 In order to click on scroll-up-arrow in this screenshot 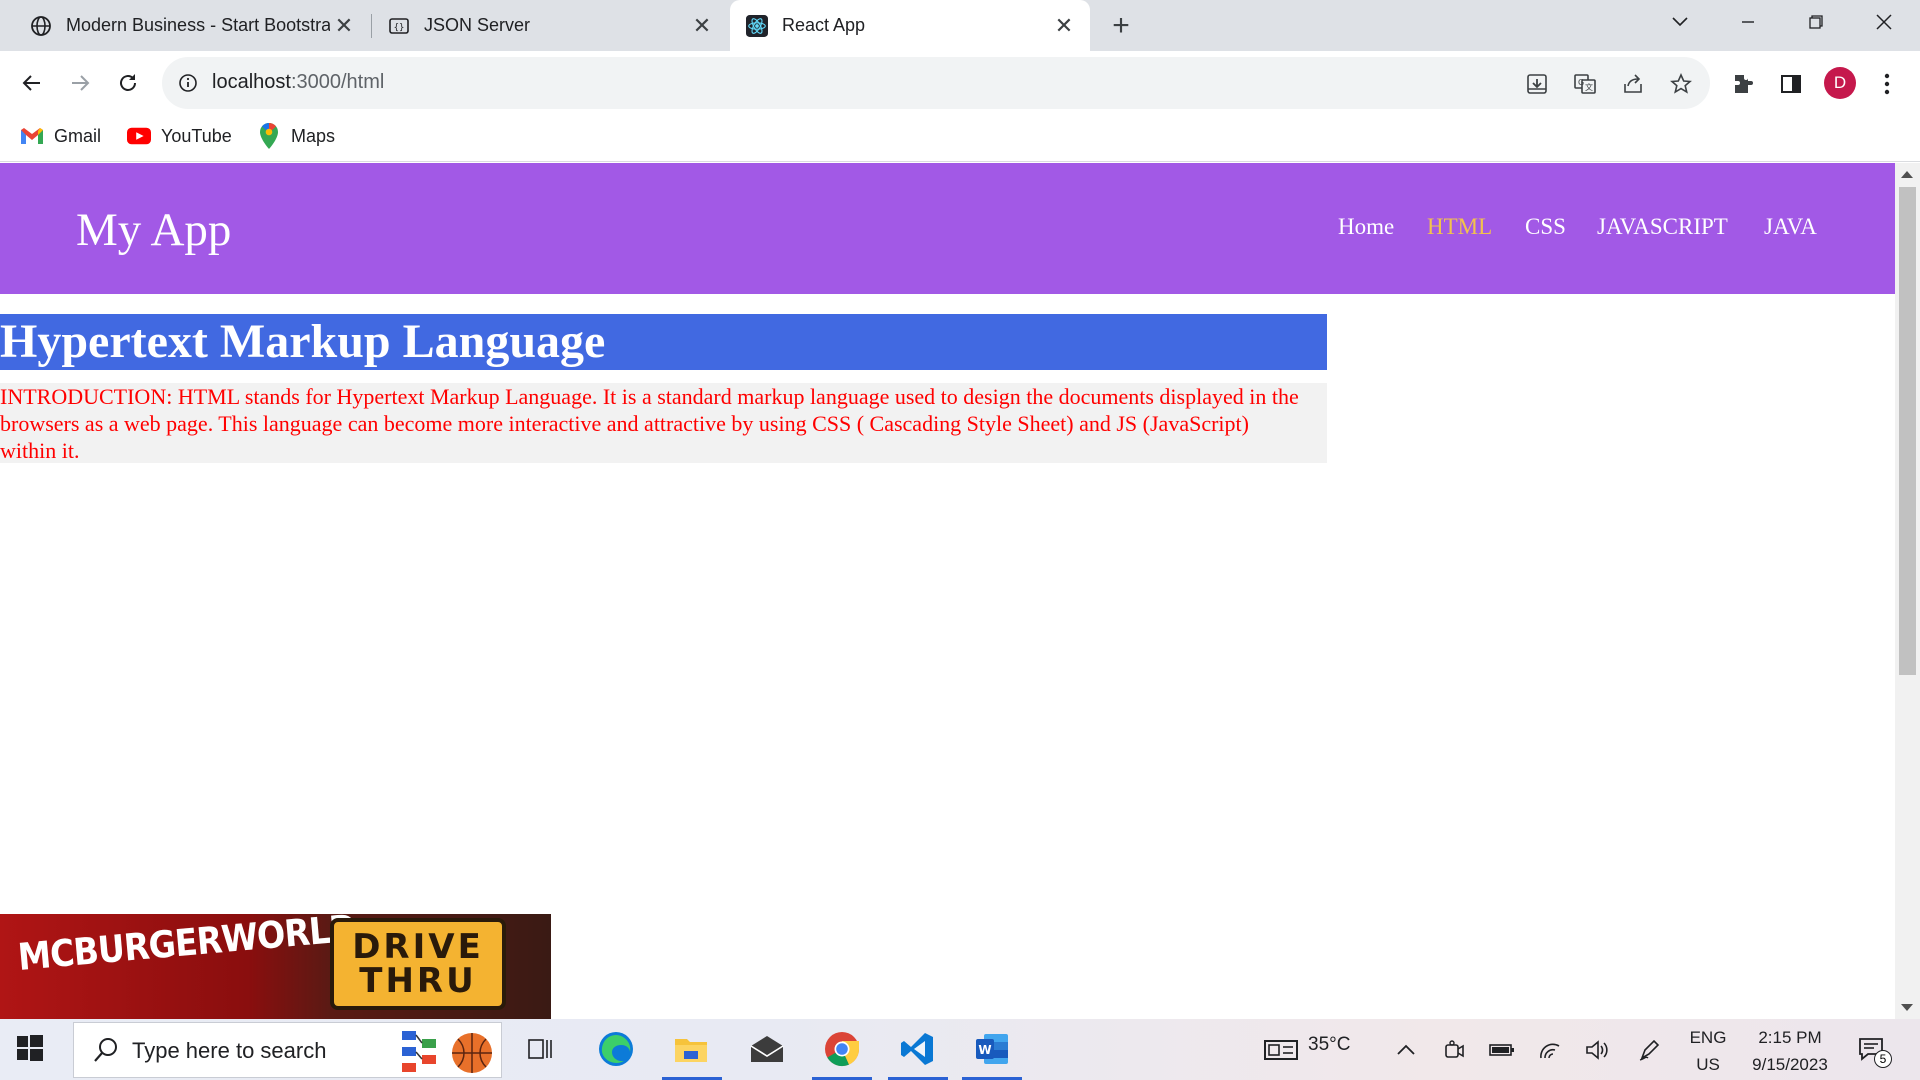, I will do `click(1907, 174)`.